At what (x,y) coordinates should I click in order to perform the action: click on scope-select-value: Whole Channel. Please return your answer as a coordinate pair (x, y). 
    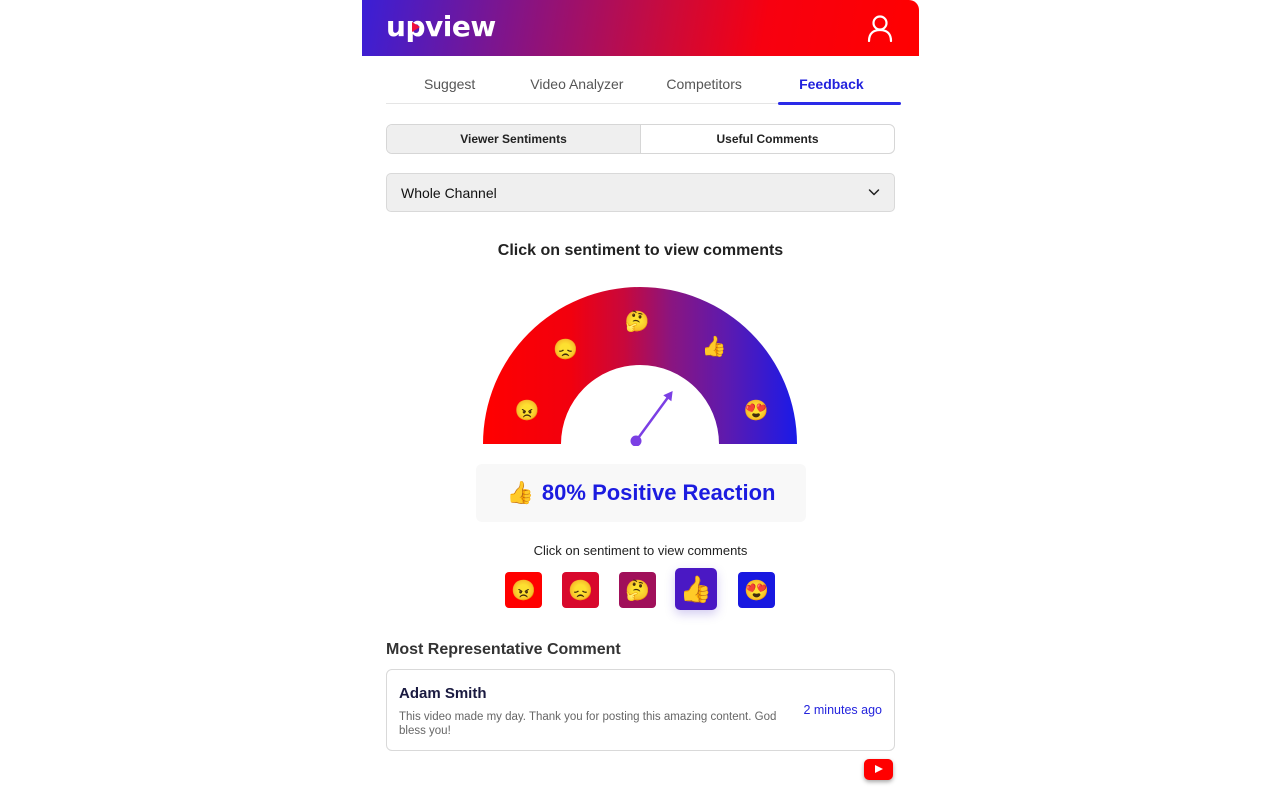
    Looking at the image, I should click on (449, 193).